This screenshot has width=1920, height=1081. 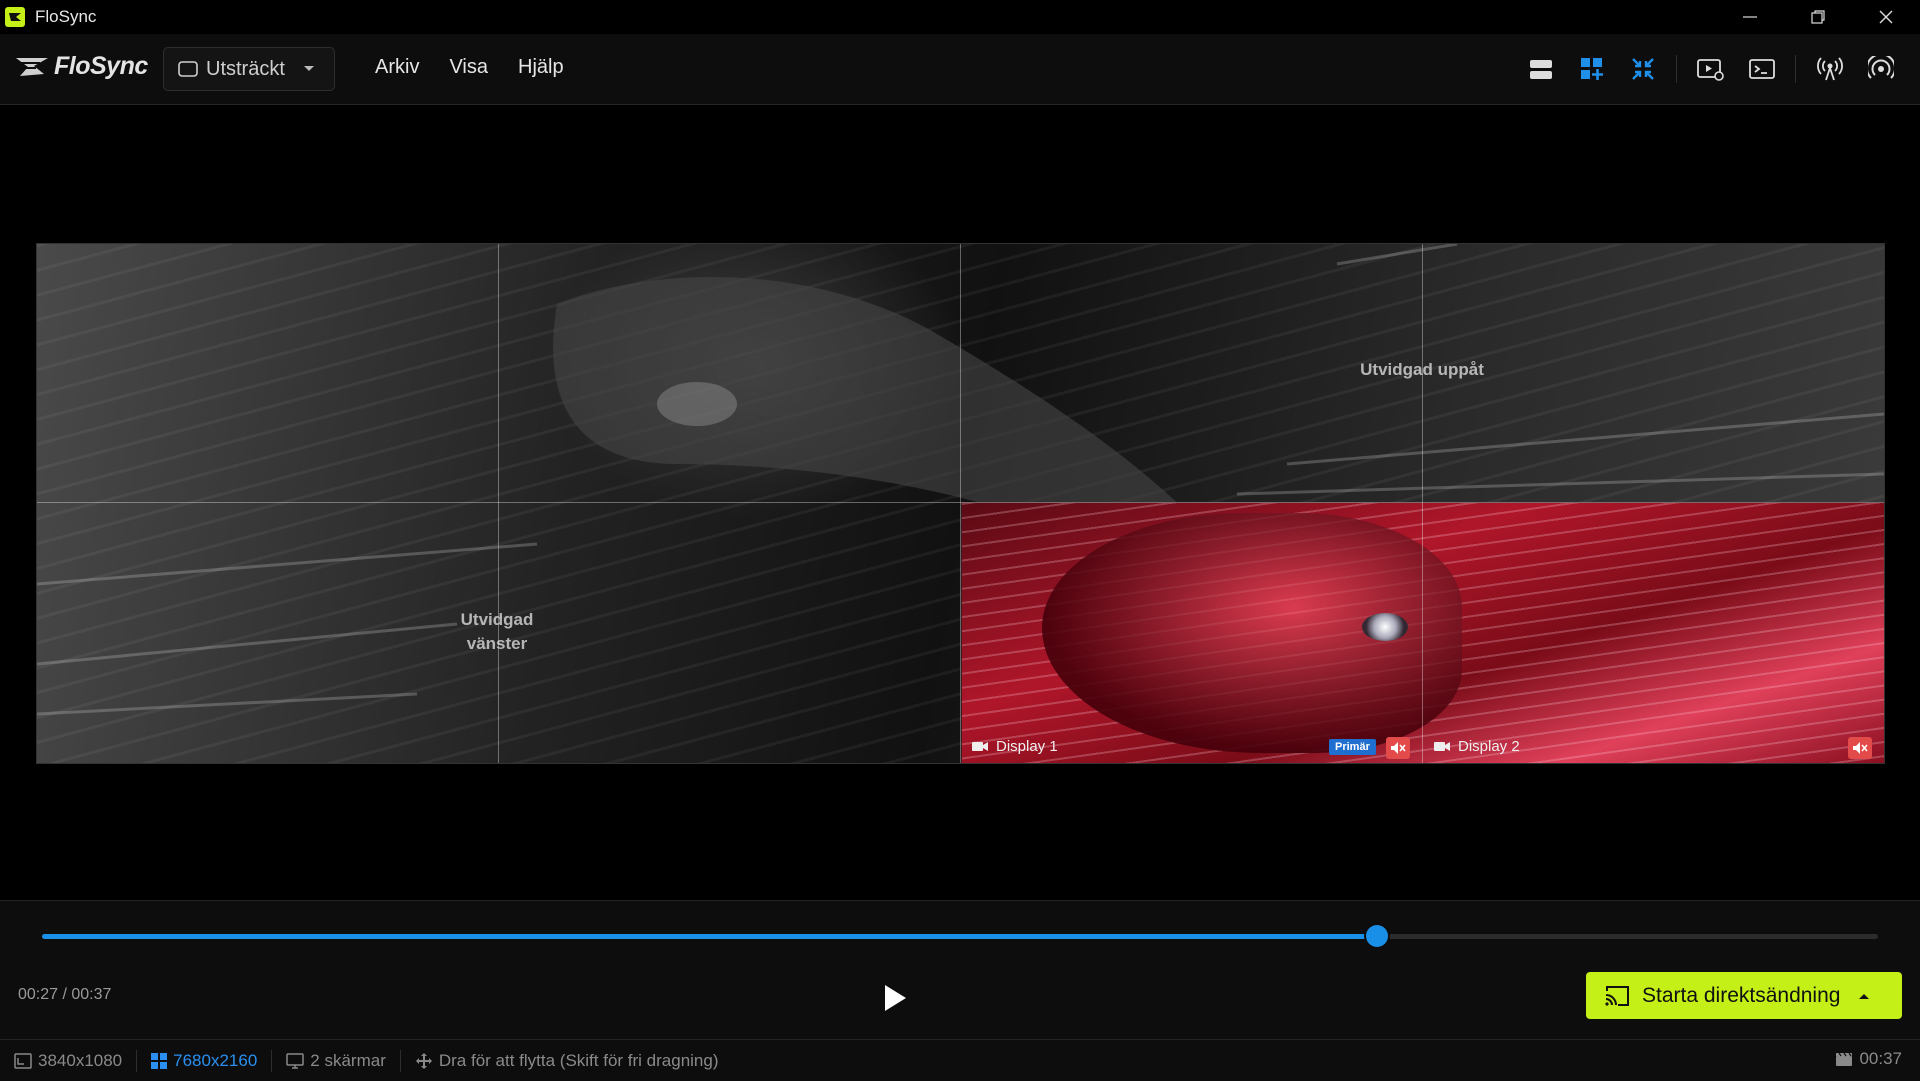 I want to click on region-label-up: Utvidgad uppåt, so click(x=1422, y=369).